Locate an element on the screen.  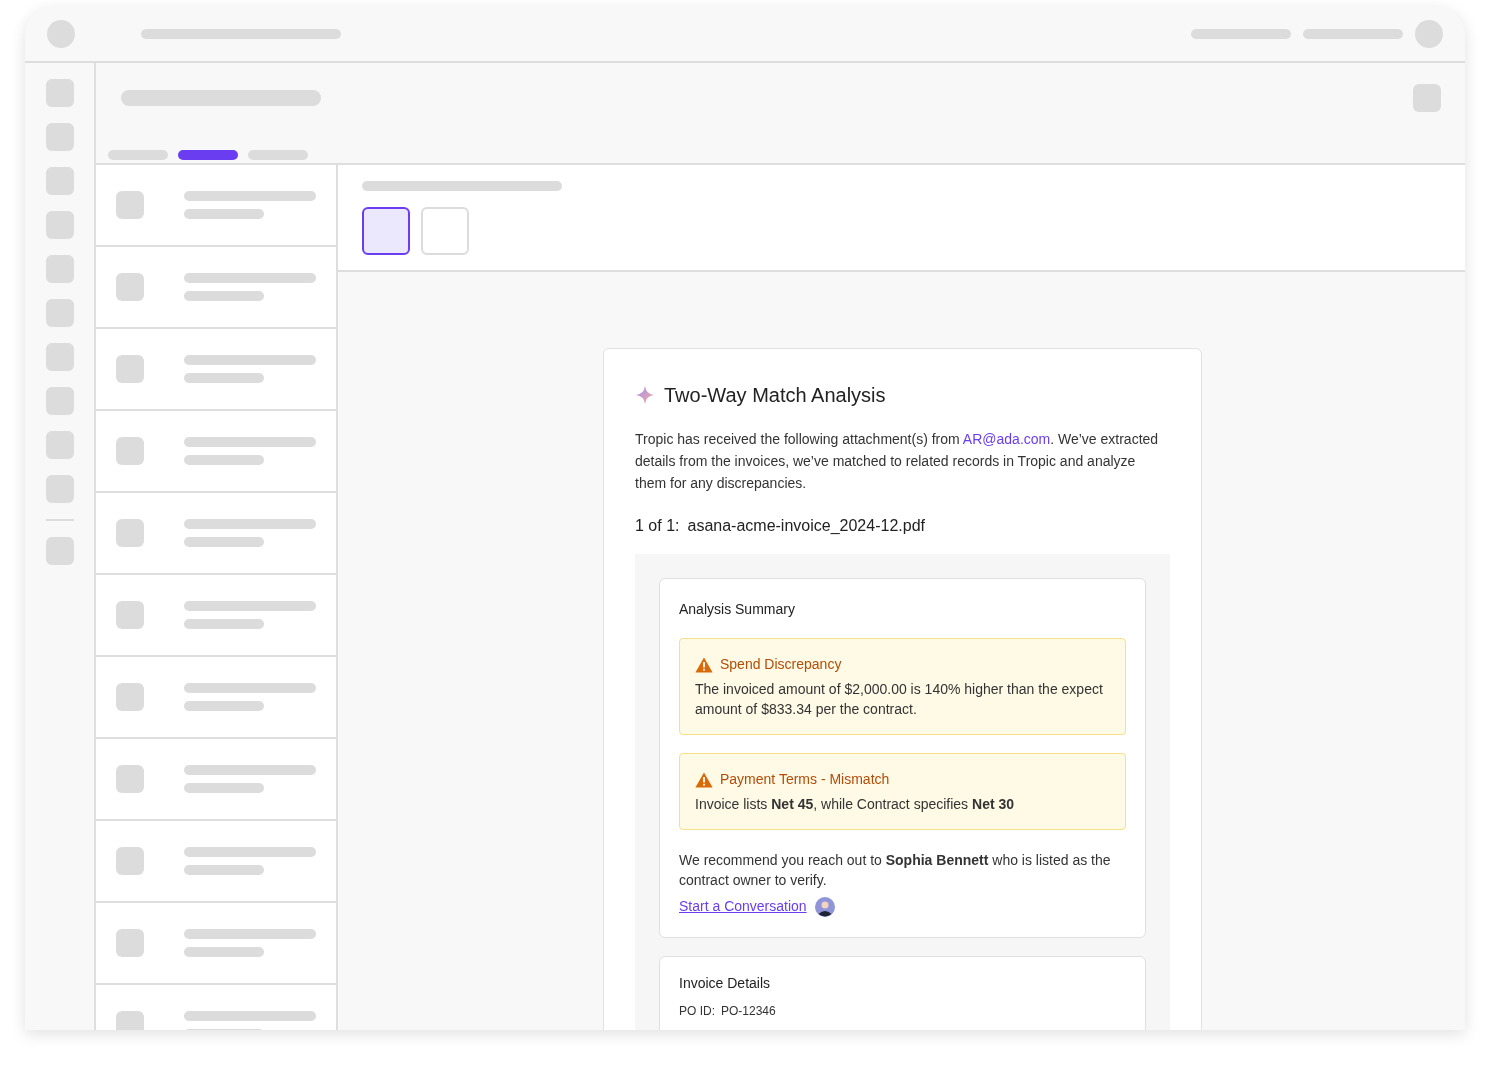
intro-text: Tropic has received the following attachment(s) from AR@ada.com. We’ve extracted details from the invoices, we’ve matched to related records in Tropic and analyze them for any discrepancies. is located at coordinates (897, 461).